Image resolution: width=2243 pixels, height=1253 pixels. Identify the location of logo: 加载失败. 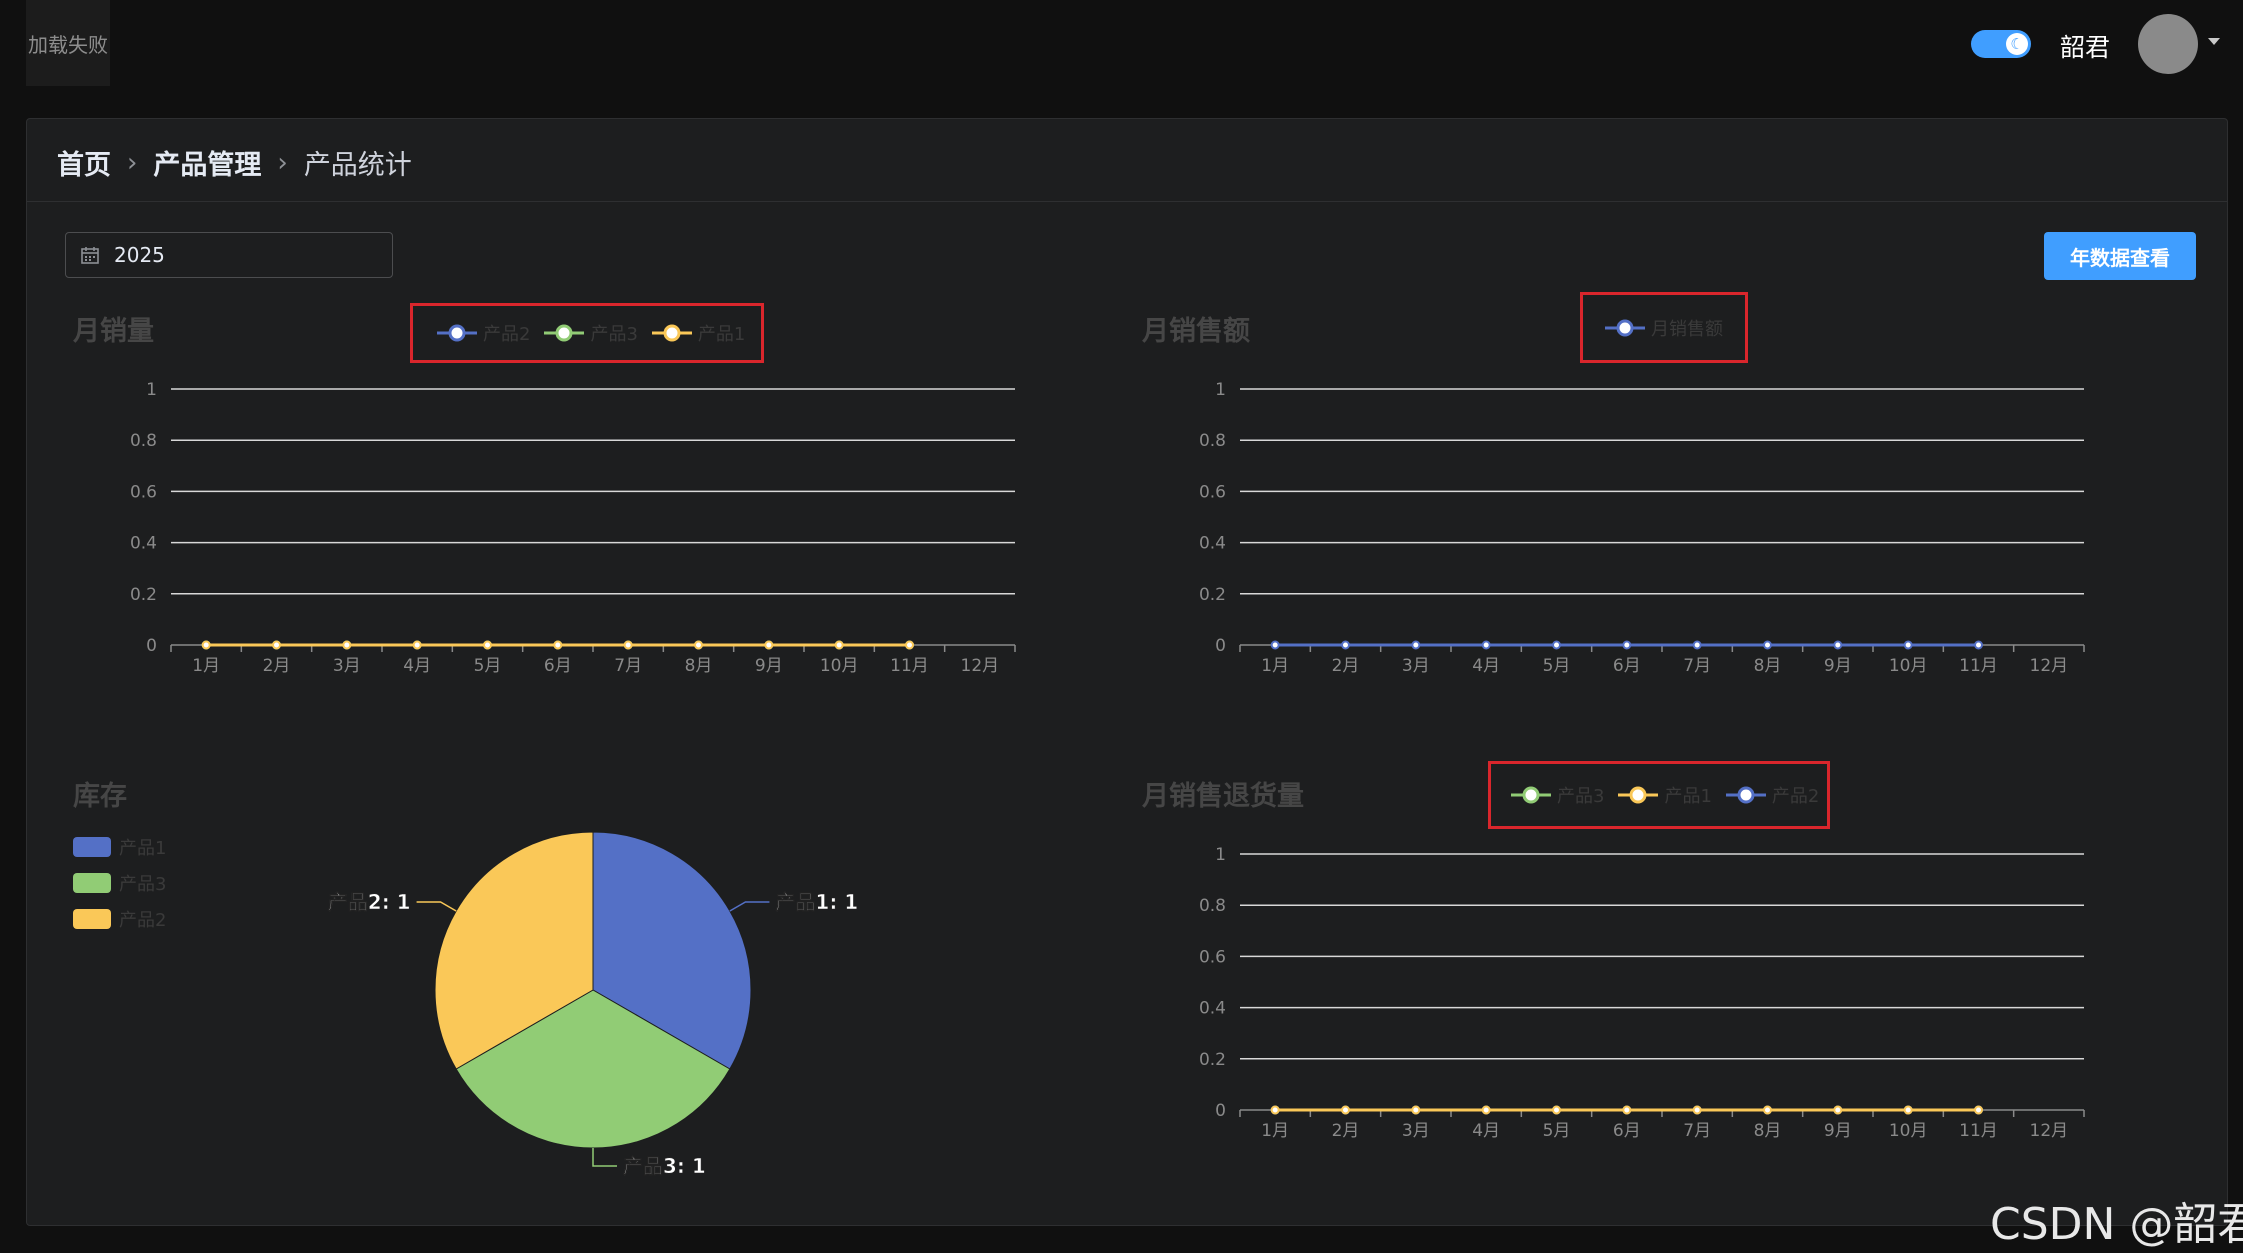
(68, 43).